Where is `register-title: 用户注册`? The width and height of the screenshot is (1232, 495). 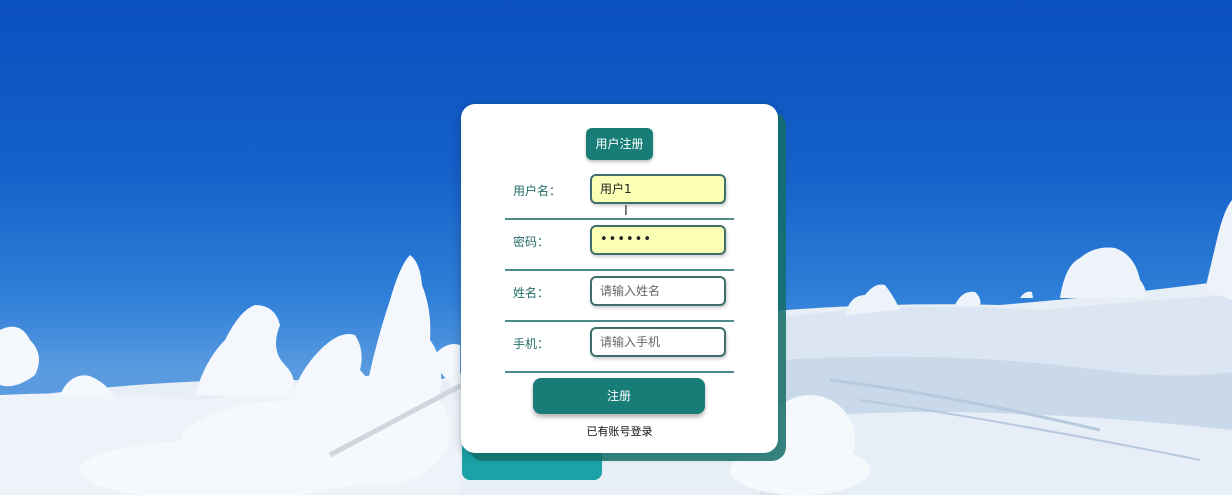
register-title: 用户注册 is located at coordinates (619, 144).